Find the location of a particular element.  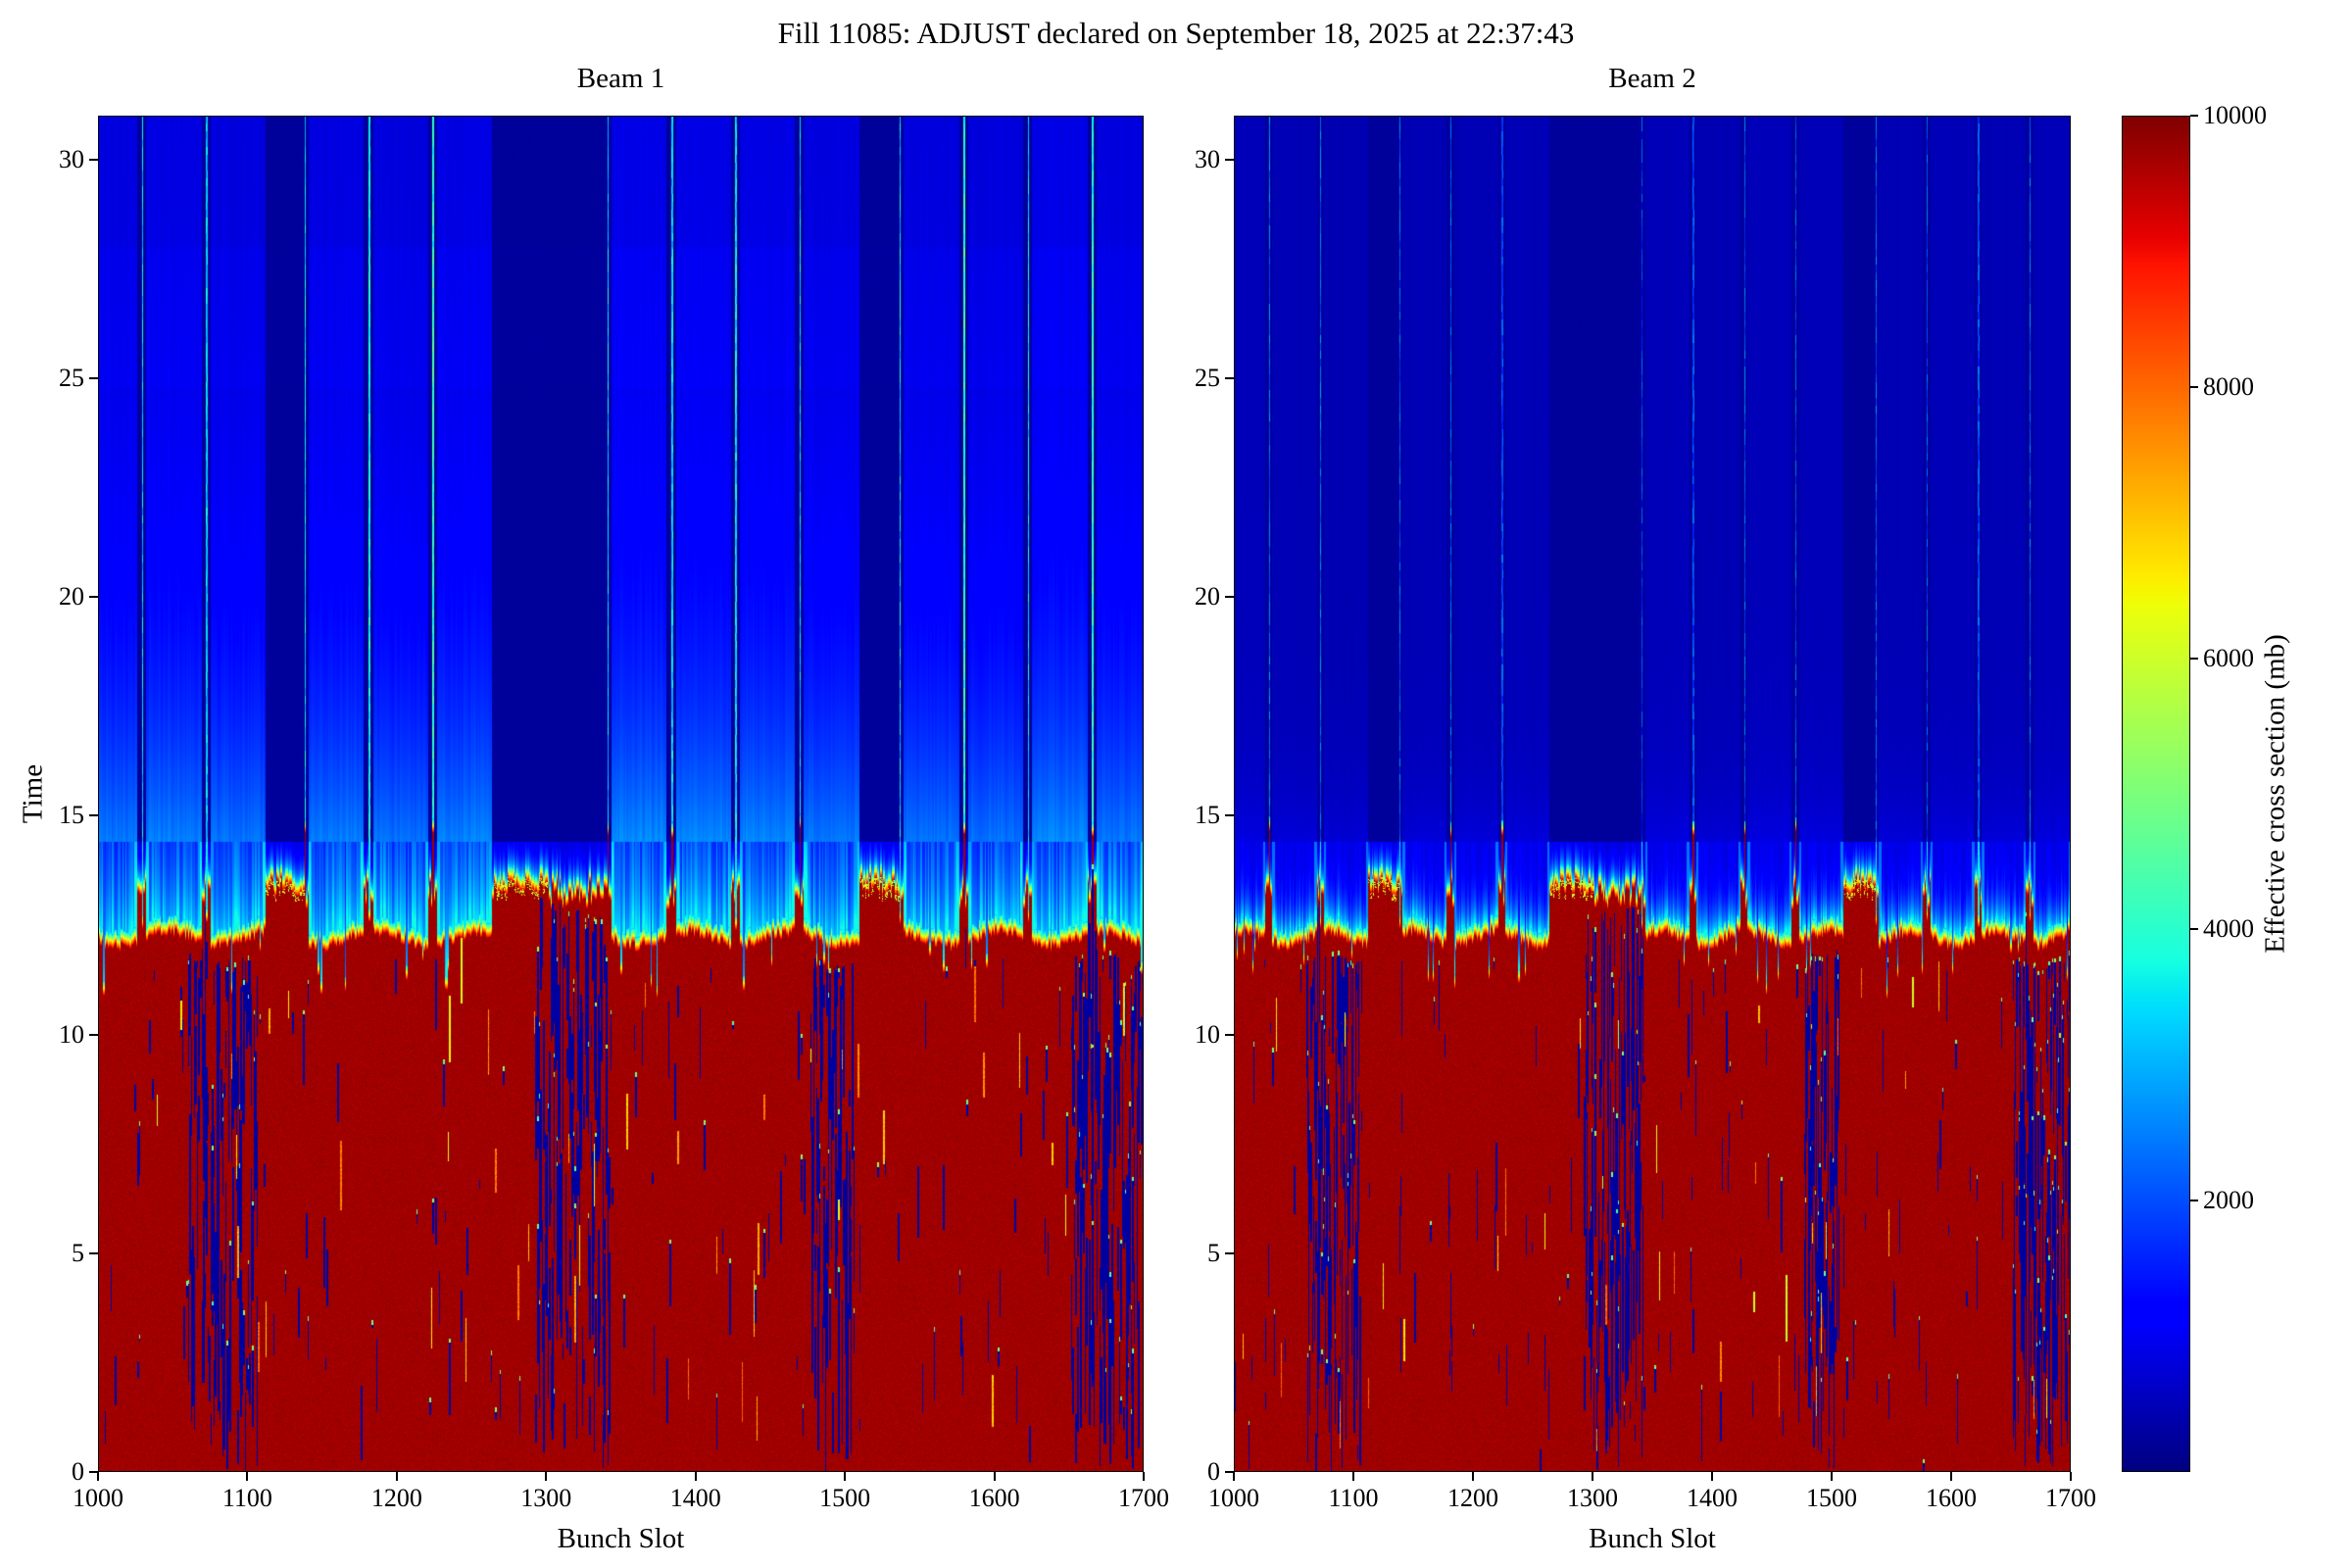

x-axis-label-beam2: Bunch Slot is located at coordinates (1652, 1538).